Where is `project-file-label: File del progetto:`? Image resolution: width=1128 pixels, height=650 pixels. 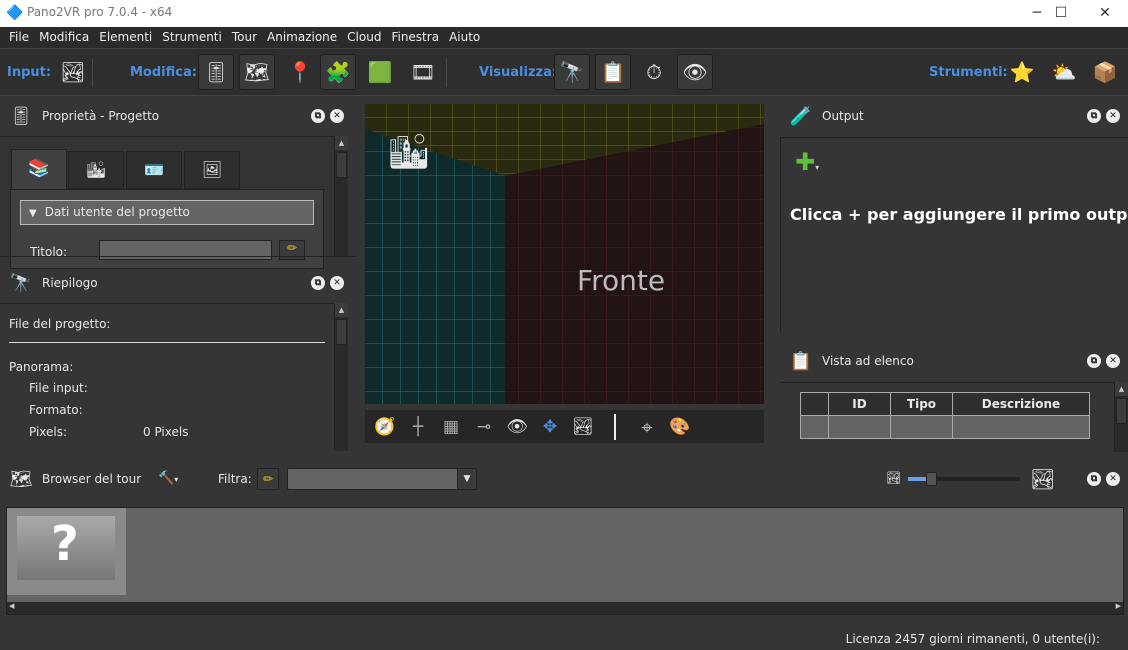 project-file-label: File del progetto: is located at coordinates (60, 324).